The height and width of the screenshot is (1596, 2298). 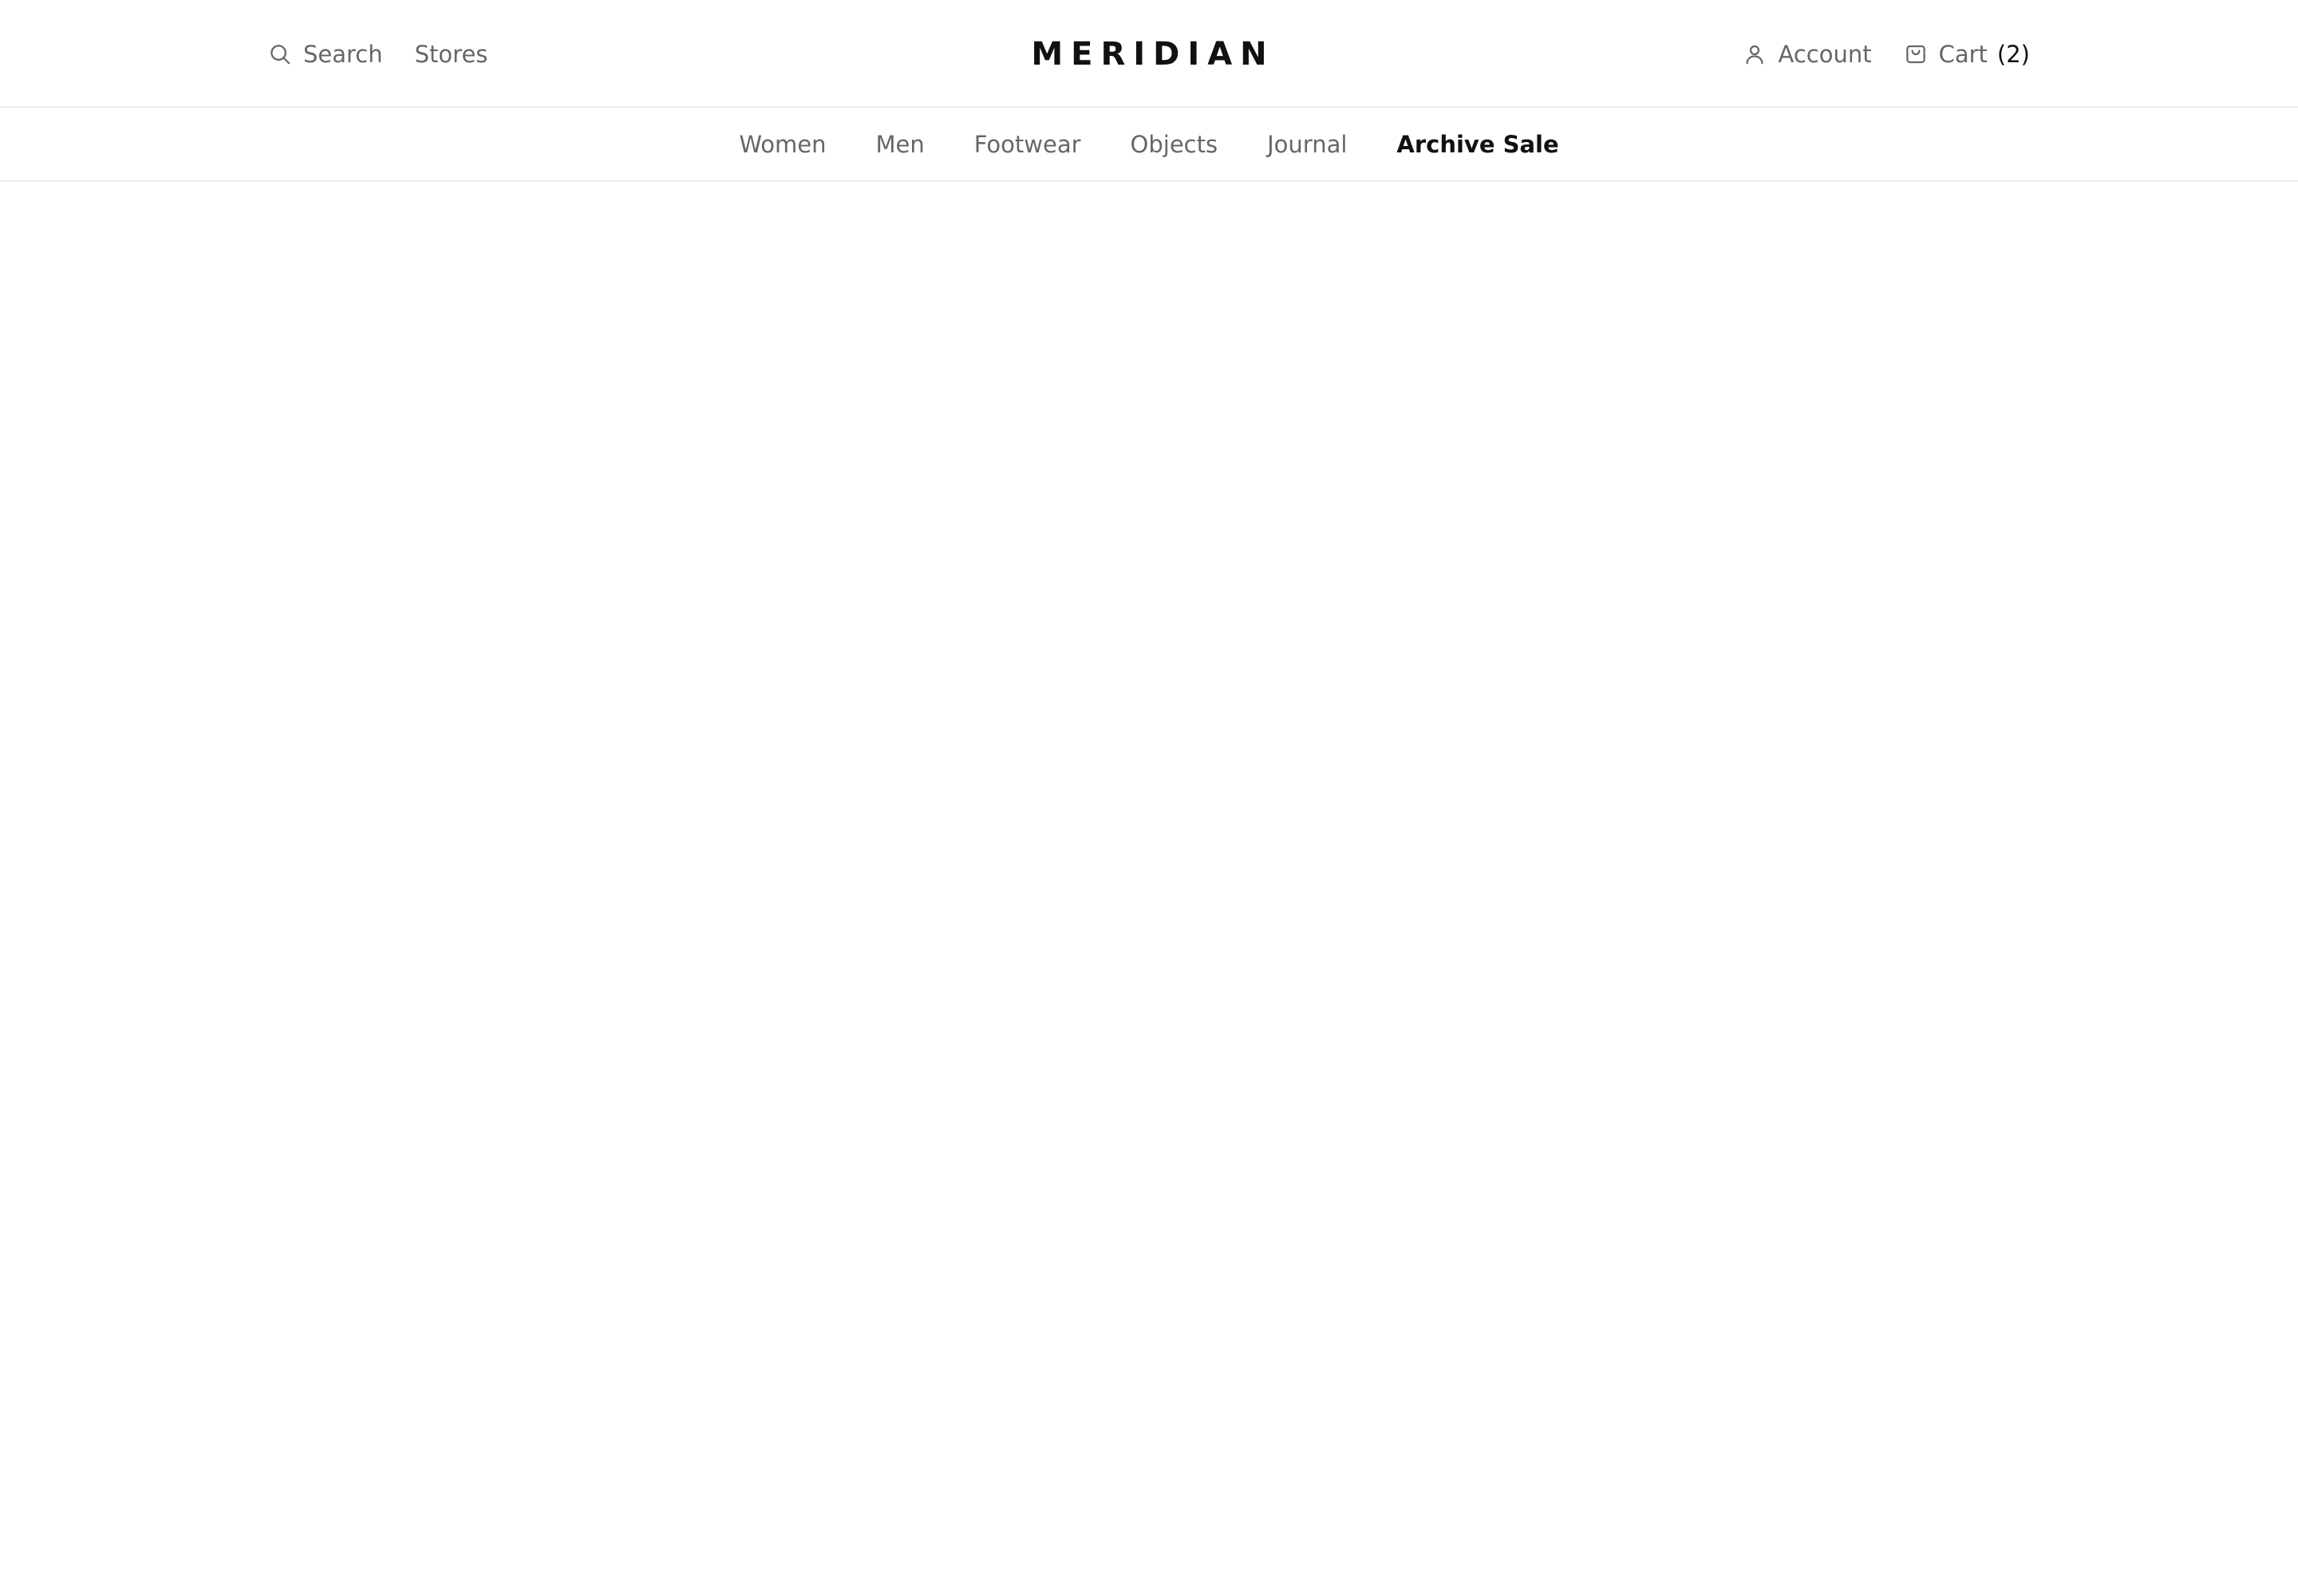 I want to click on search-link: Search, so click(x=325, y=55).